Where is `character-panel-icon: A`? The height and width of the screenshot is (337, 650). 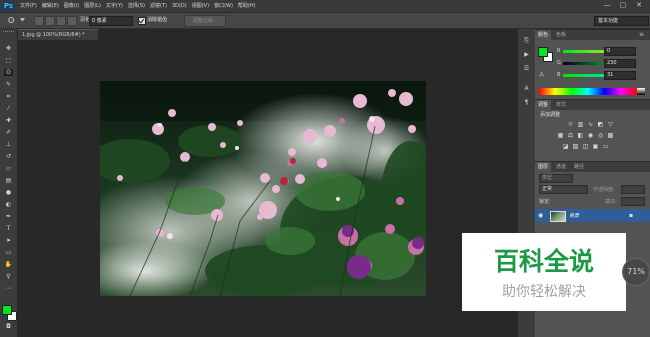 character-panel-icon: A is located at coordinates (526, 88).